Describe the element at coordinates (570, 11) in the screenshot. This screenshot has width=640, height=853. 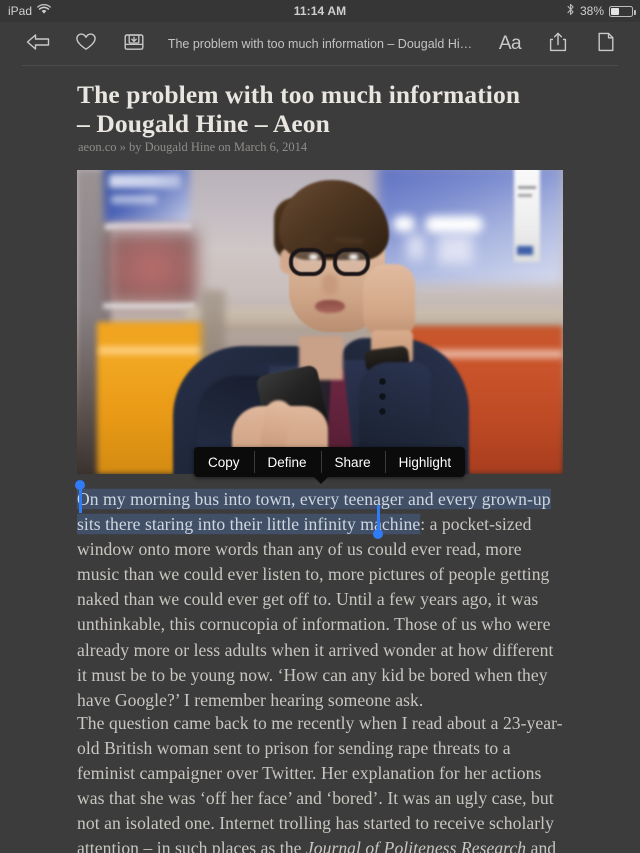
I see `bluetooth-icon` at that location.